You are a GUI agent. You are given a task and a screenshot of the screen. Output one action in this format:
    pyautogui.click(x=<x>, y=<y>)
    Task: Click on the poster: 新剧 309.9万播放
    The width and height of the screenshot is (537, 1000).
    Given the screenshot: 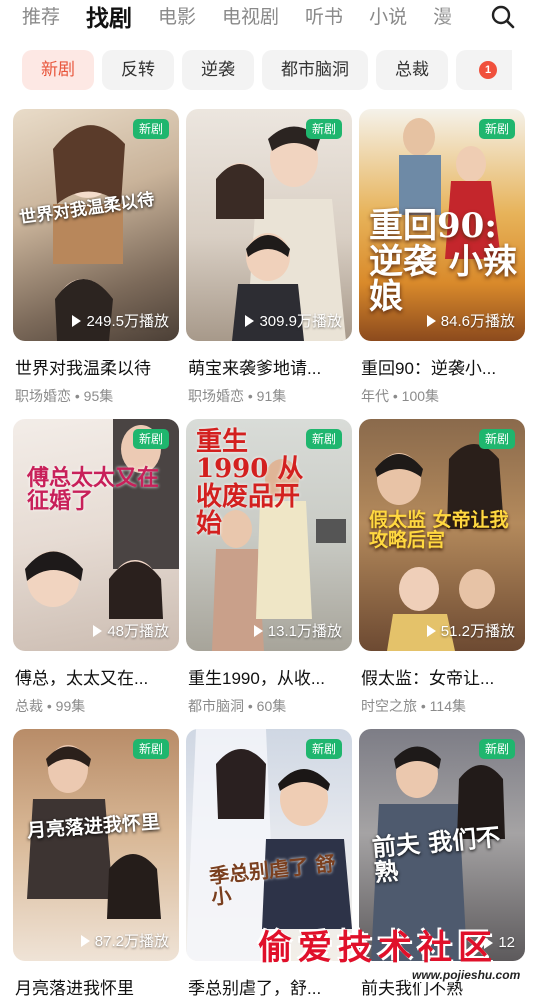 What is the action you would take?
    pyautogui.click(x=269, y=225)
    